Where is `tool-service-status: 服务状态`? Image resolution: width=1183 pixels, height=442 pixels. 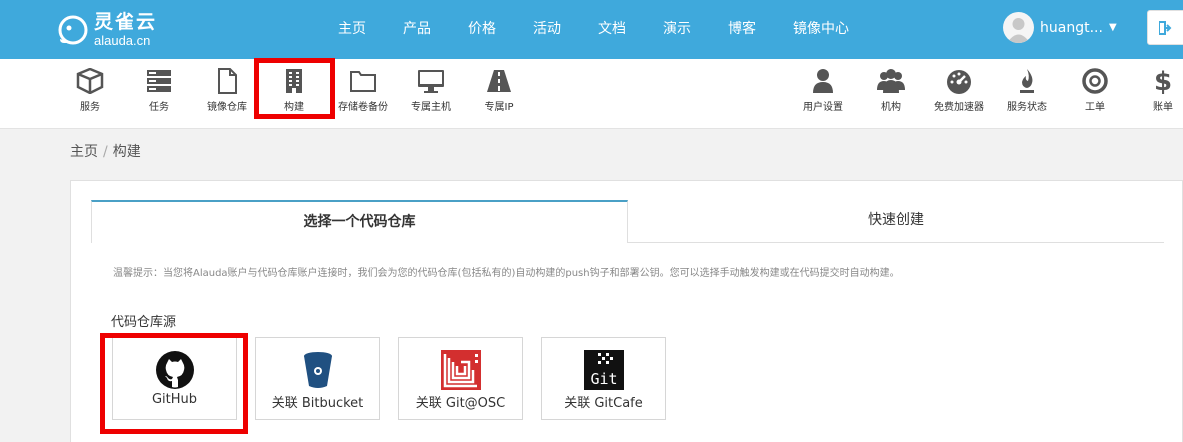
tool-service-status: 服务状态 is located at coordinates (1027, 94).